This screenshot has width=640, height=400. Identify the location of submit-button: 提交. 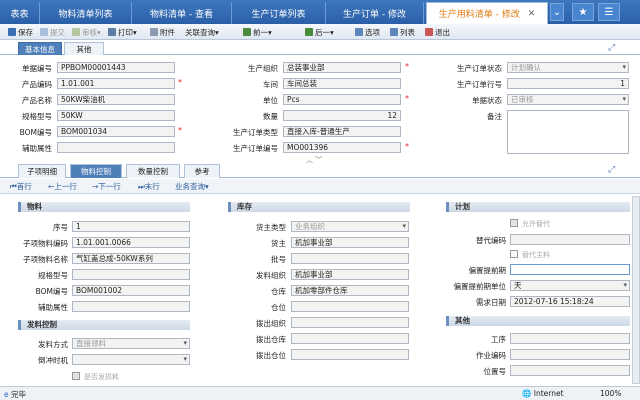
(52, 32).